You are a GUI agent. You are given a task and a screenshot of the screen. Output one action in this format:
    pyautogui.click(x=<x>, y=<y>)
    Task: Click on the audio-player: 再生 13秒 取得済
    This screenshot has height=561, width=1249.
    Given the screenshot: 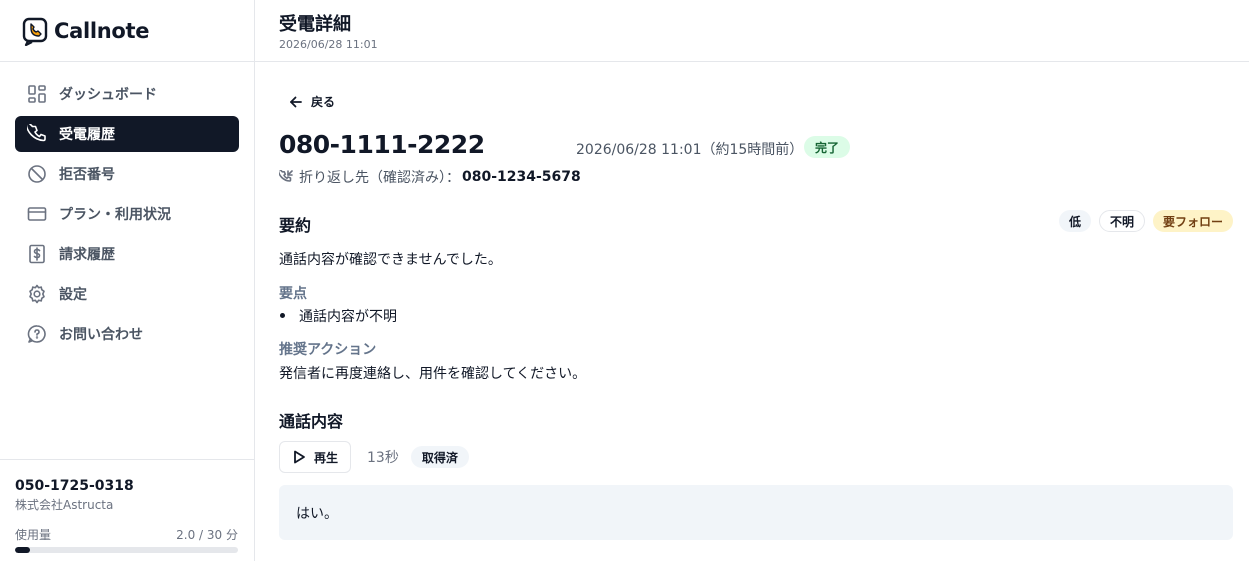 What is the action you would take?
    pyautogui.click(x=374, y=457)
    